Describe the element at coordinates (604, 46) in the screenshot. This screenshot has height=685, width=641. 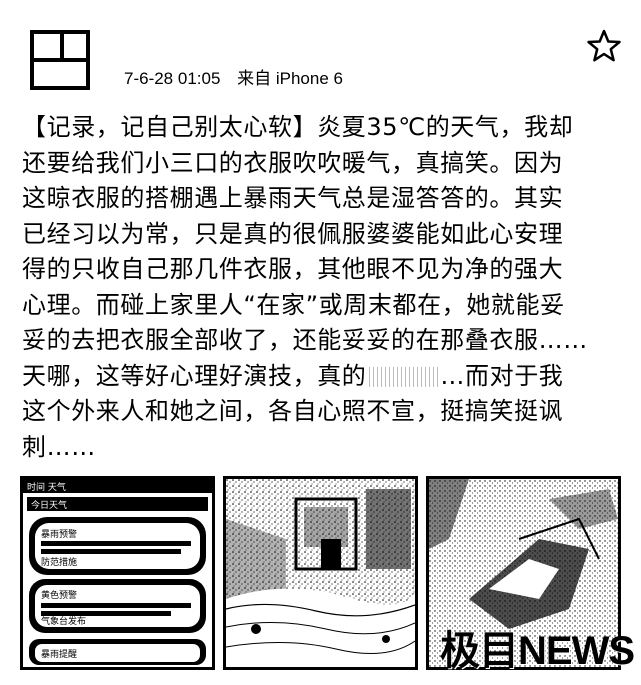
I see `star-icon` at that location.